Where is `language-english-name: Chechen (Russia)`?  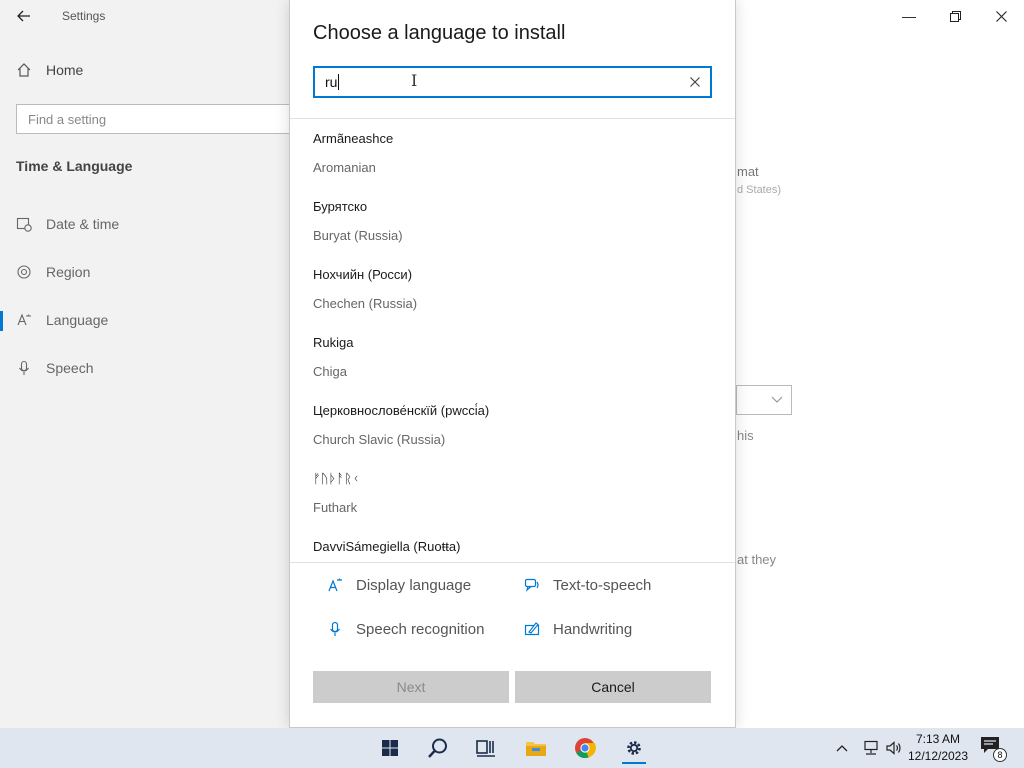
language-english-name: Chechen (Russia) is located at coordinates (365, 303).